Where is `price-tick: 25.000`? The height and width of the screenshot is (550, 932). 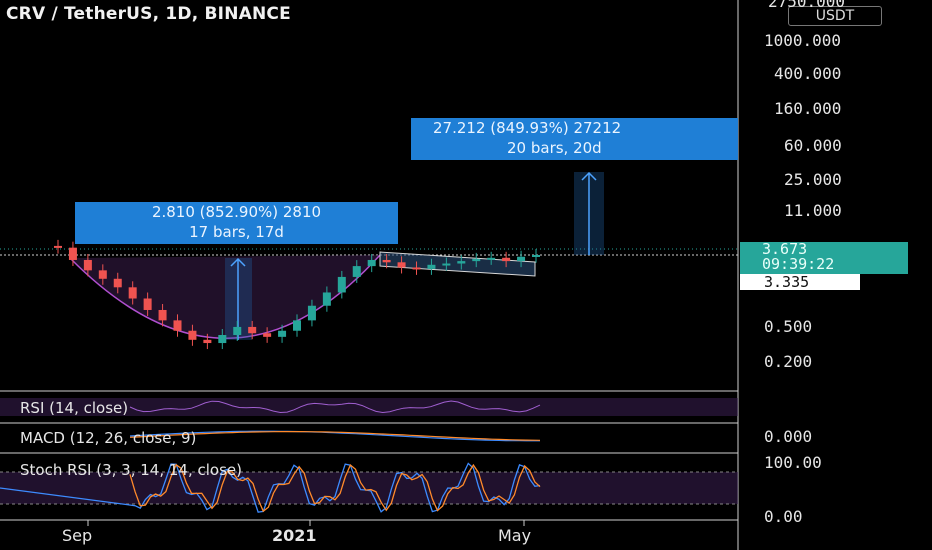 price-tick: 25.000 is located at coordinates (813, 179).